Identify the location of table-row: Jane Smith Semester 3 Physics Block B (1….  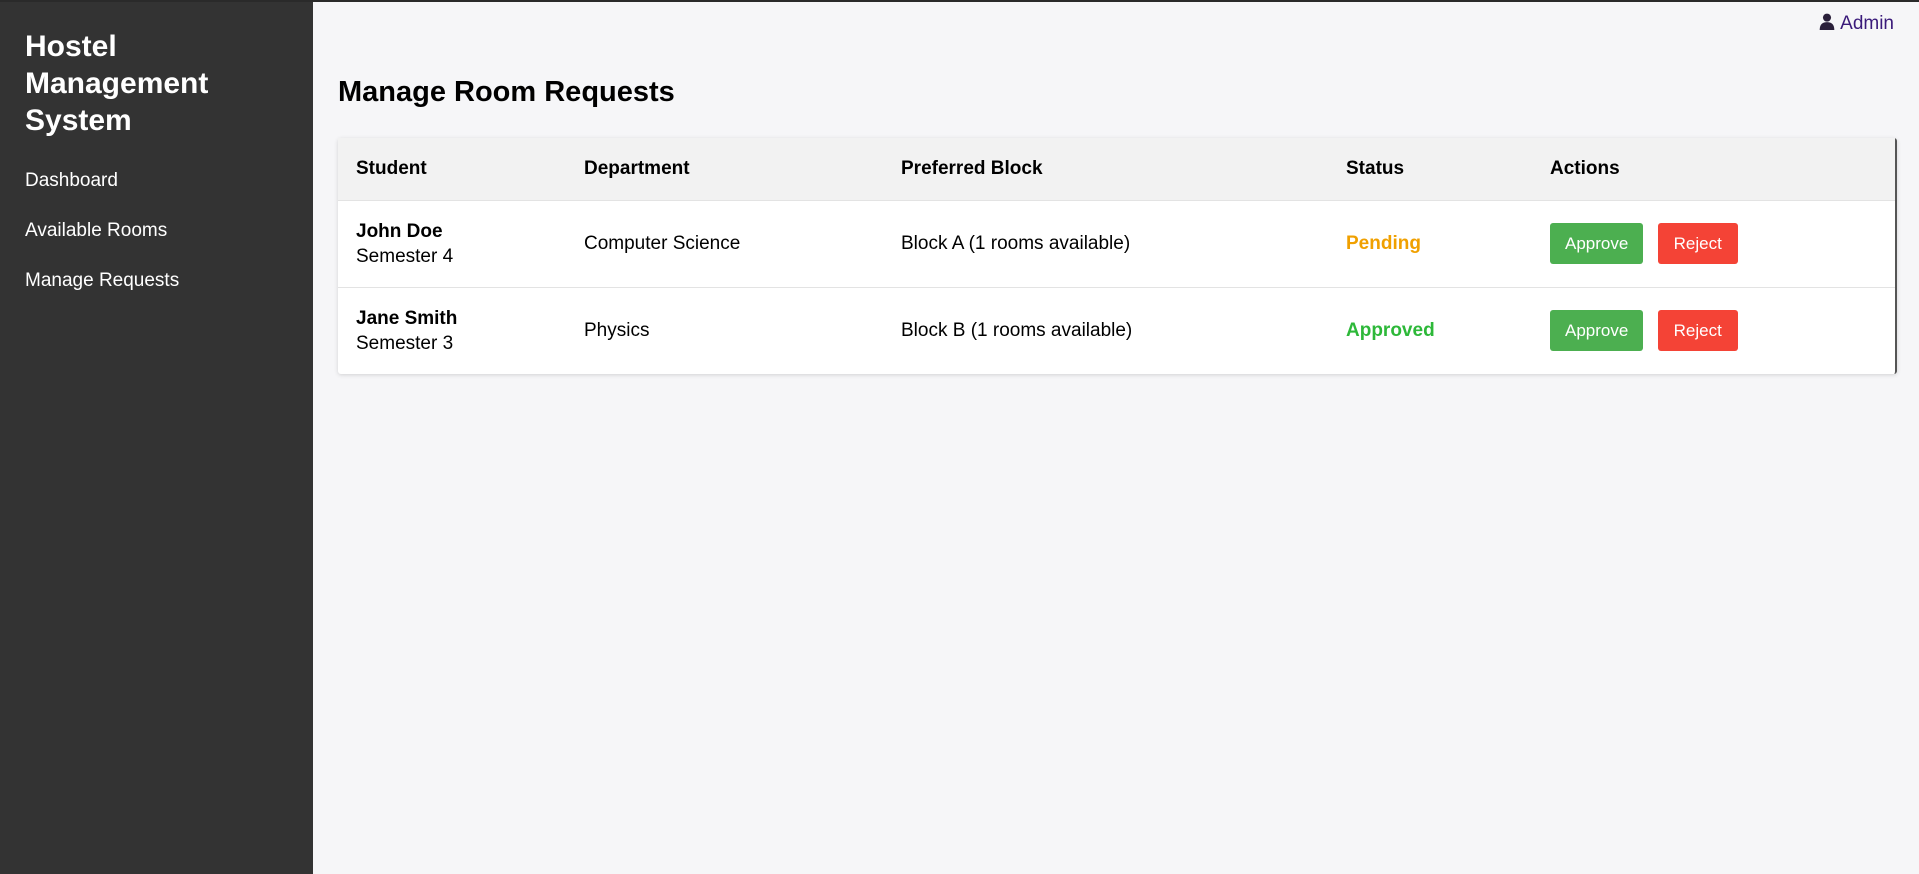
(1116, 330).